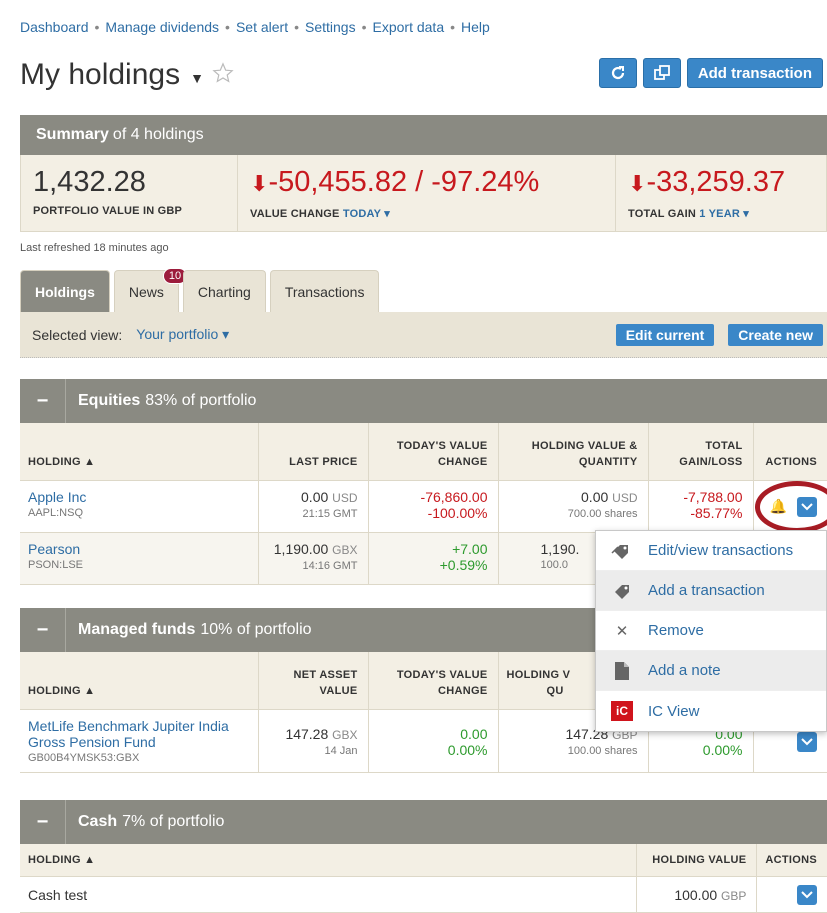  Describe the element at coordinates (790, 452) in the screenshot. I see `col-actions: ACTIONS` at that location.